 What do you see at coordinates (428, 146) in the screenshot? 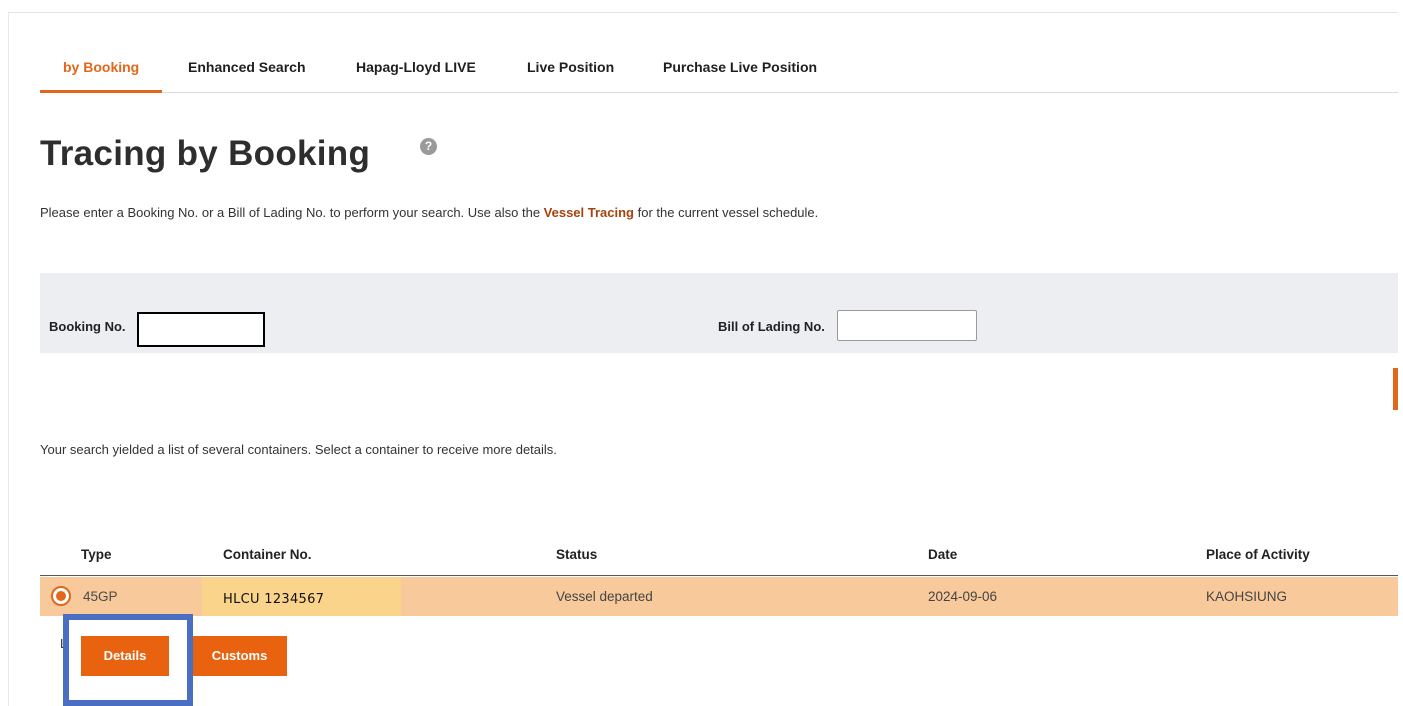
I see `question-circle-icon: ?` at bounding box center [428, 146].